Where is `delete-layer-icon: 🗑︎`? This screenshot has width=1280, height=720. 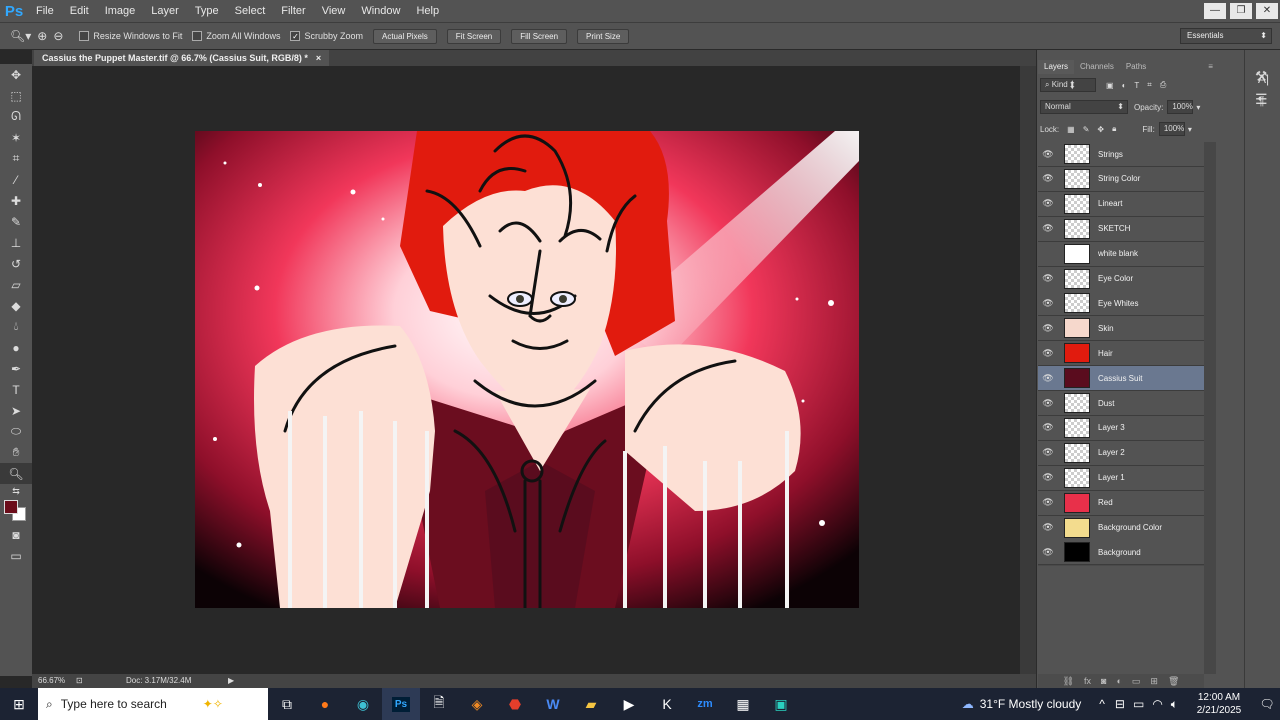 delete-layer-icon: 🗑︎ is located at coordinates (1173, 681).